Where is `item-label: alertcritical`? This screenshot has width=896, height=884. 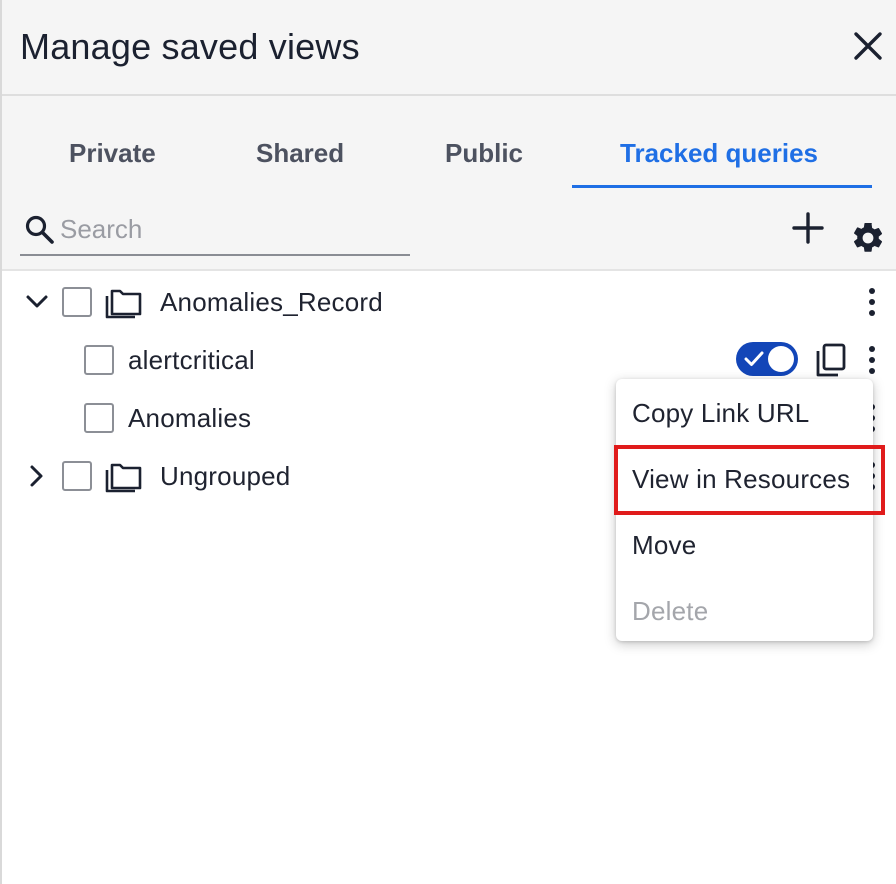
item-label: alertcritical is located at coordinates (191, 360).